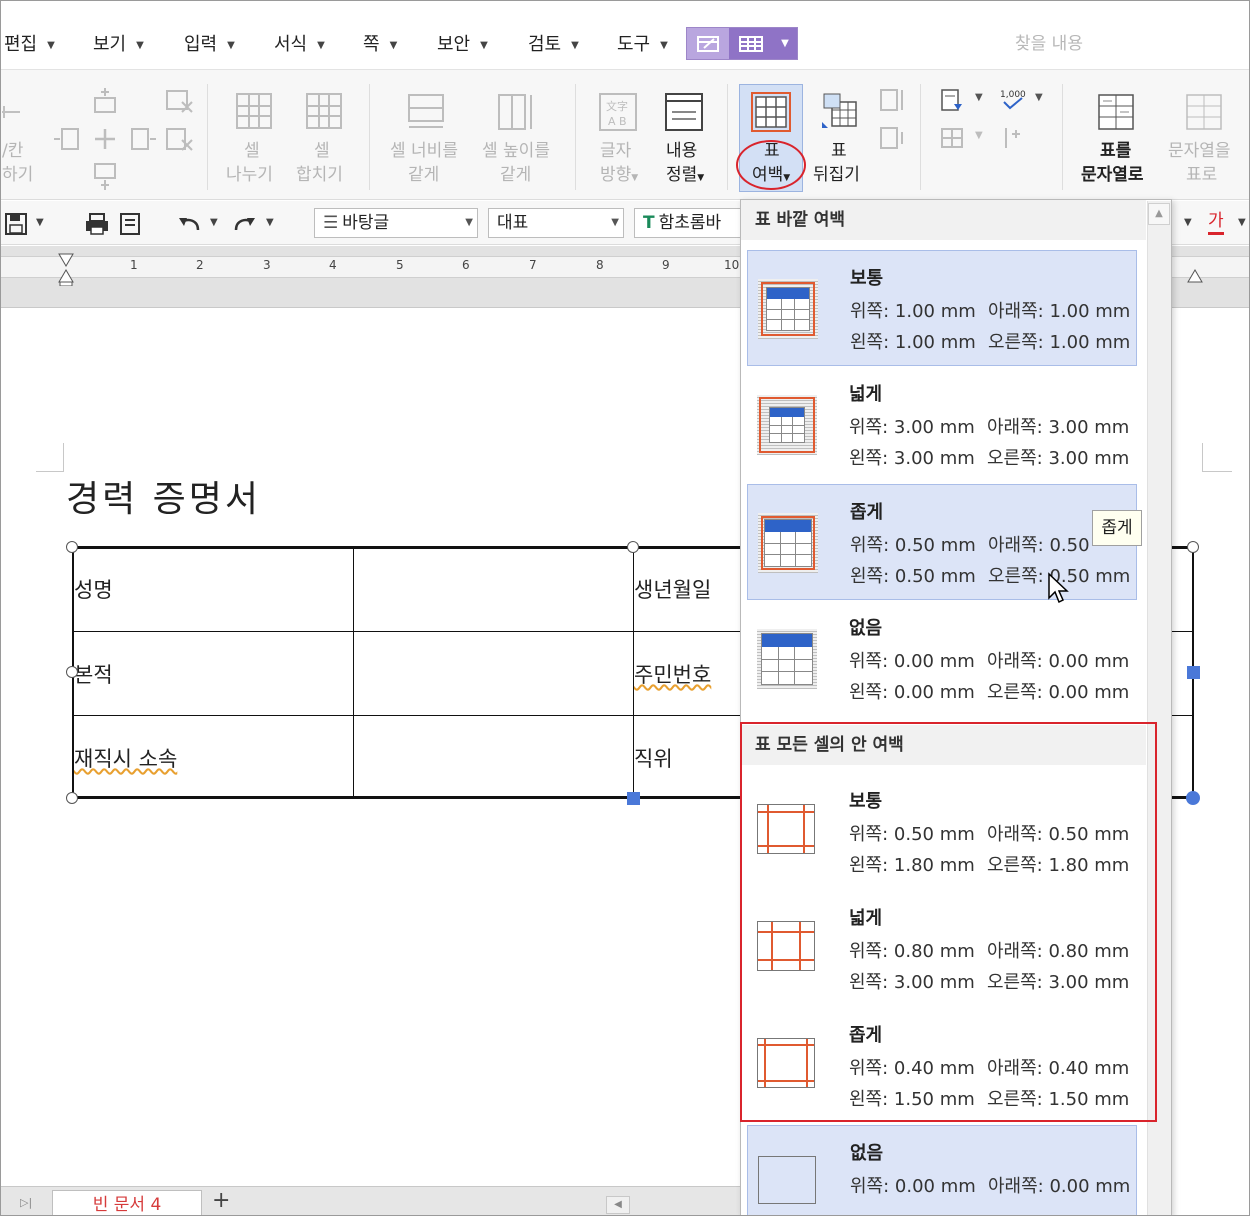 This screenshot has height=1216, width=1250. I want to click on distribute-rows-icon, so click(892, 100).